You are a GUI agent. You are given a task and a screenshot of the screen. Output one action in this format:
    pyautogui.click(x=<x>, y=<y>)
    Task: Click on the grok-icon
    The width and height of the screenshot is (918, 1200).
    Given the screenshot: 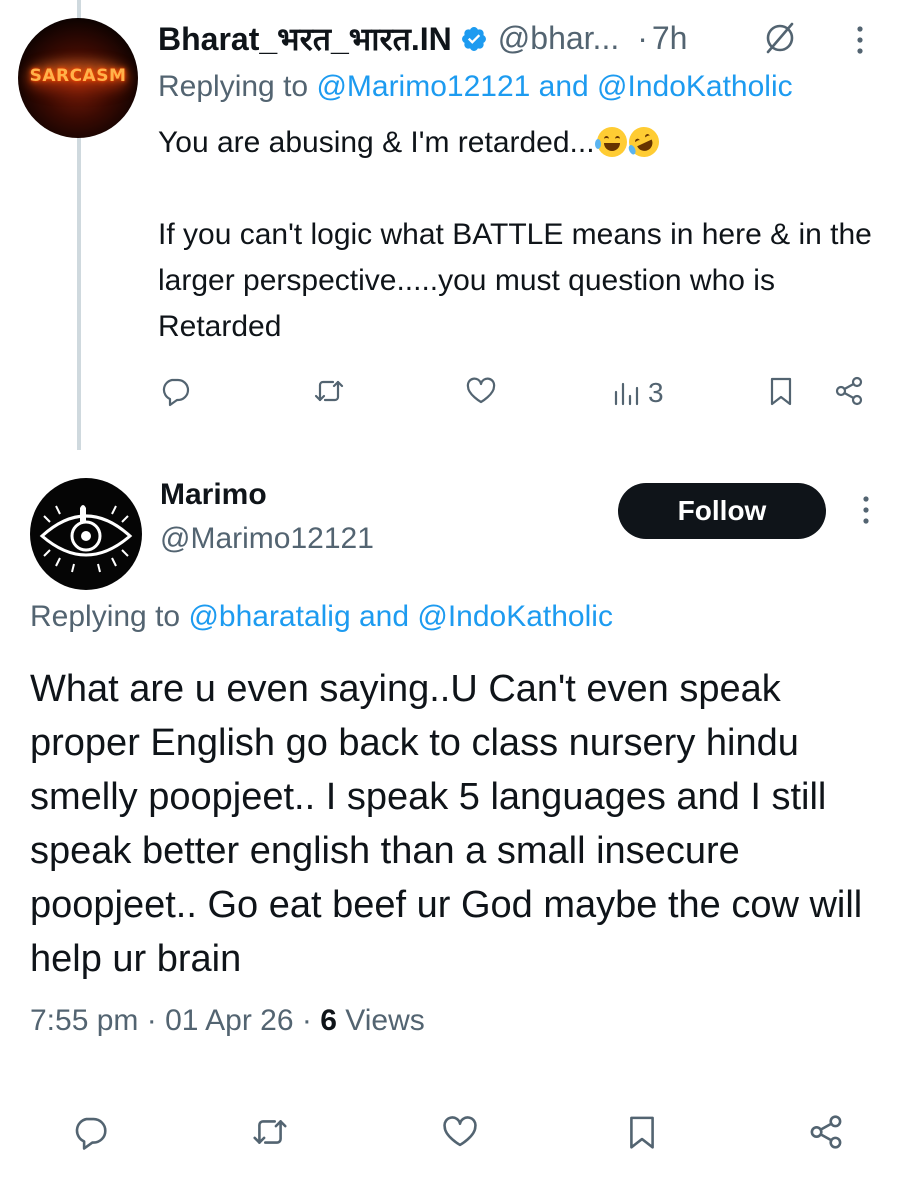 What is the action you would take?
    pyautogui.click(x=780, y=38)
    